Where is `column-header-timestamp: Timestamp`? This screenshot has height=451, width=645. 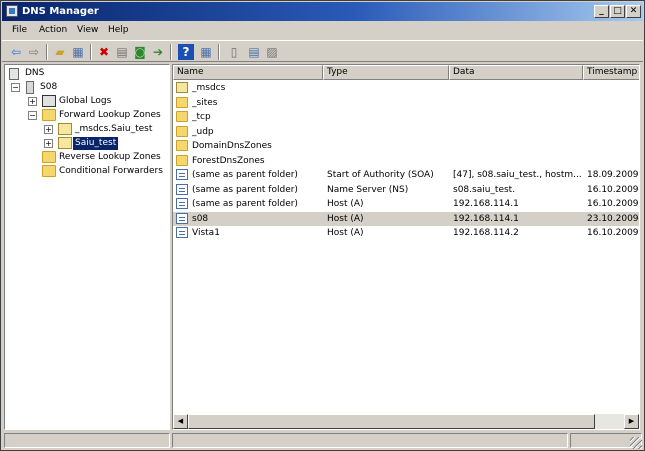
column-header-timestamp: Timestamp is located at coordinates (611, 72).